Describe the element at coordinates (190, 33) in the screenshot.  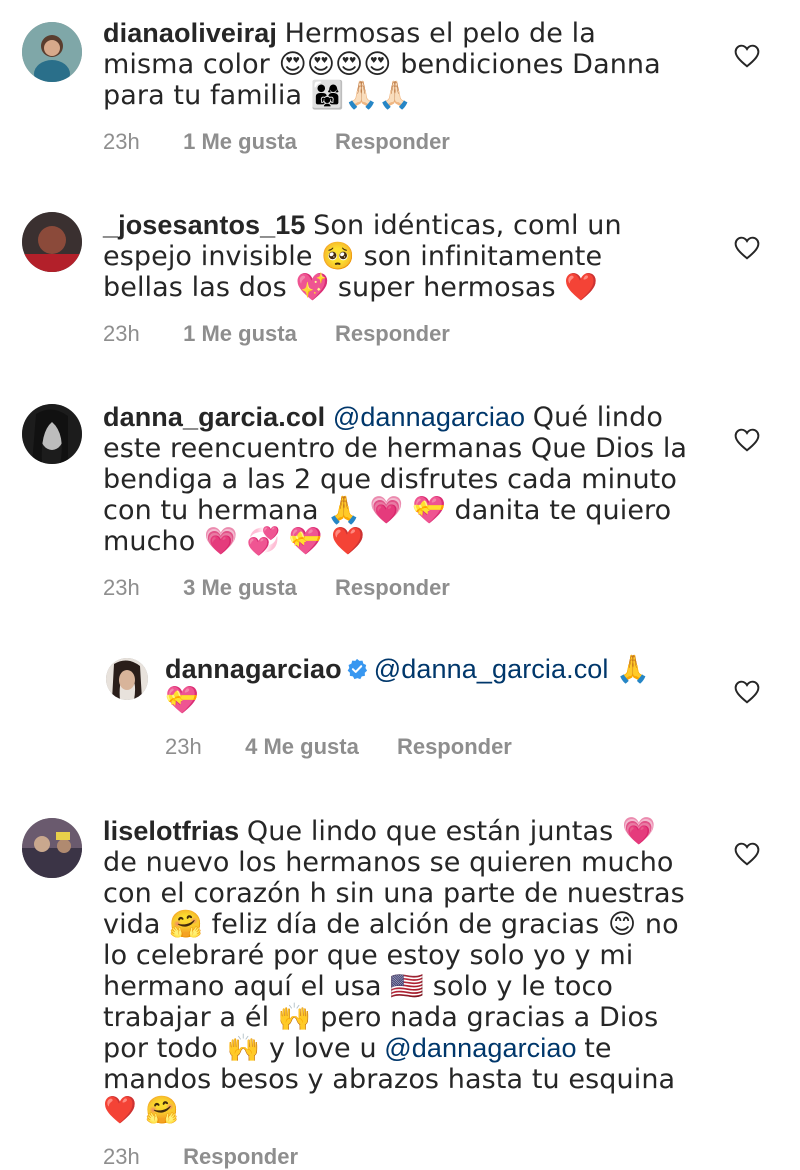
I see `comment-username: dianaoliveiraj` at that location.